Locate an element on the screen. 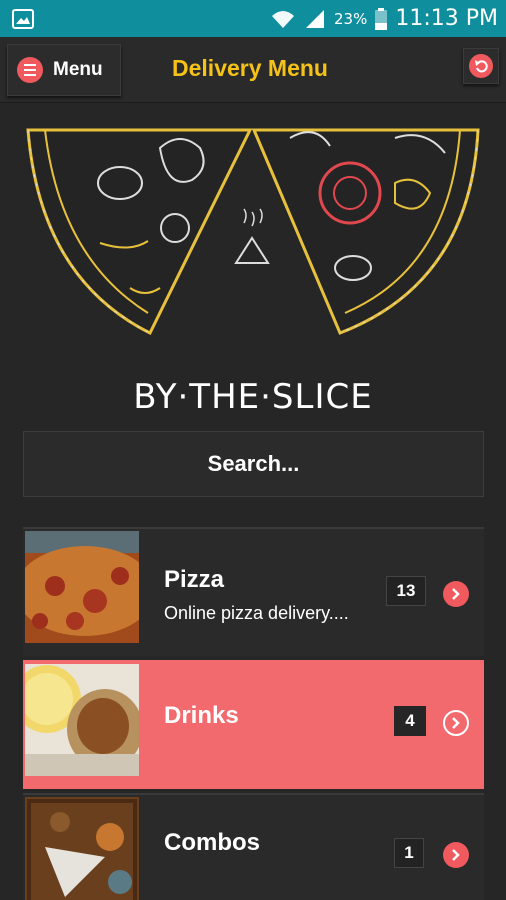 This screenshot has width=506, height=900. item-count-badge: 13 is located at coordinates (406, 591).